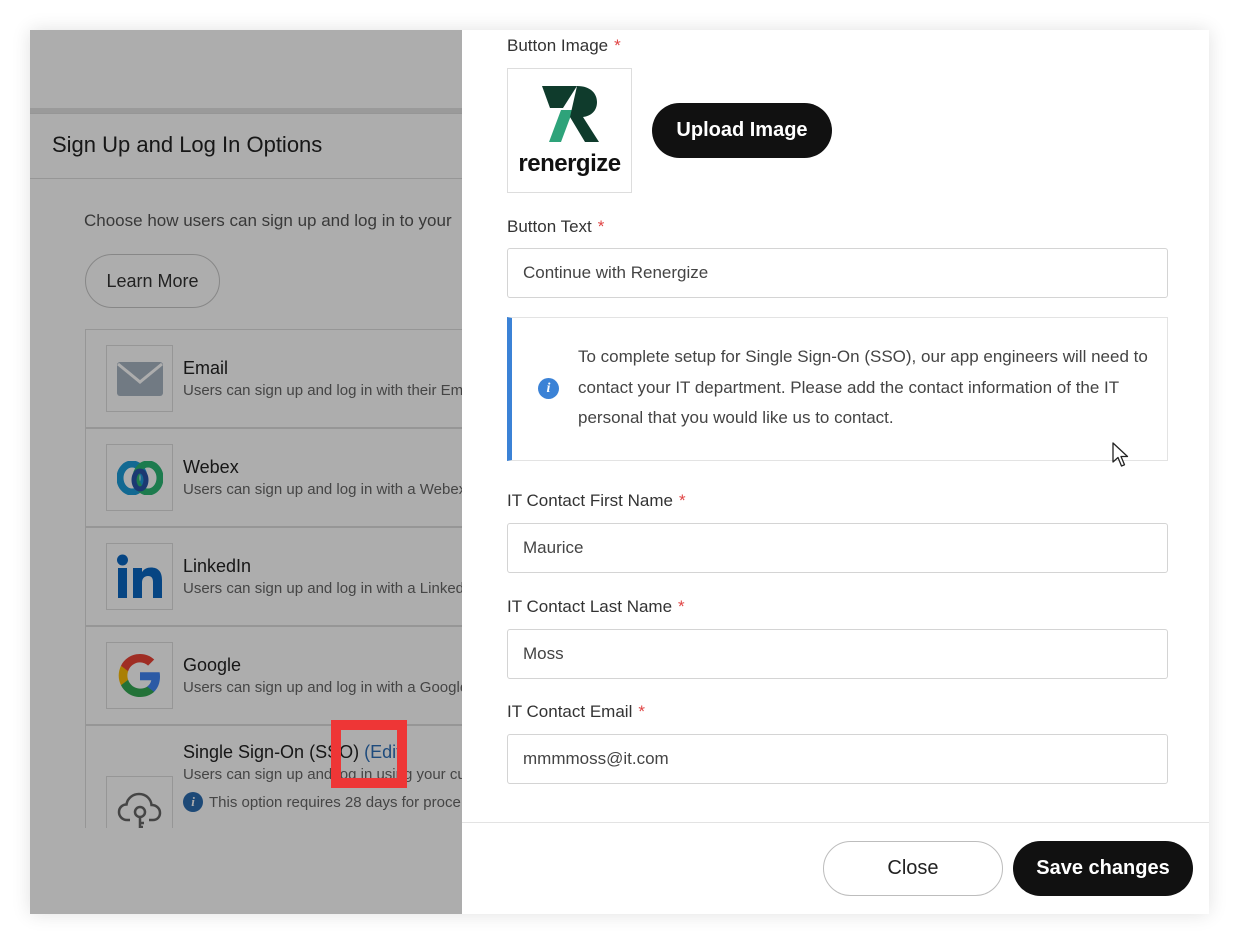 The height and width of the screenshot is (944, 1239). I want to click on label-text: Button Image, so click(558, 45).